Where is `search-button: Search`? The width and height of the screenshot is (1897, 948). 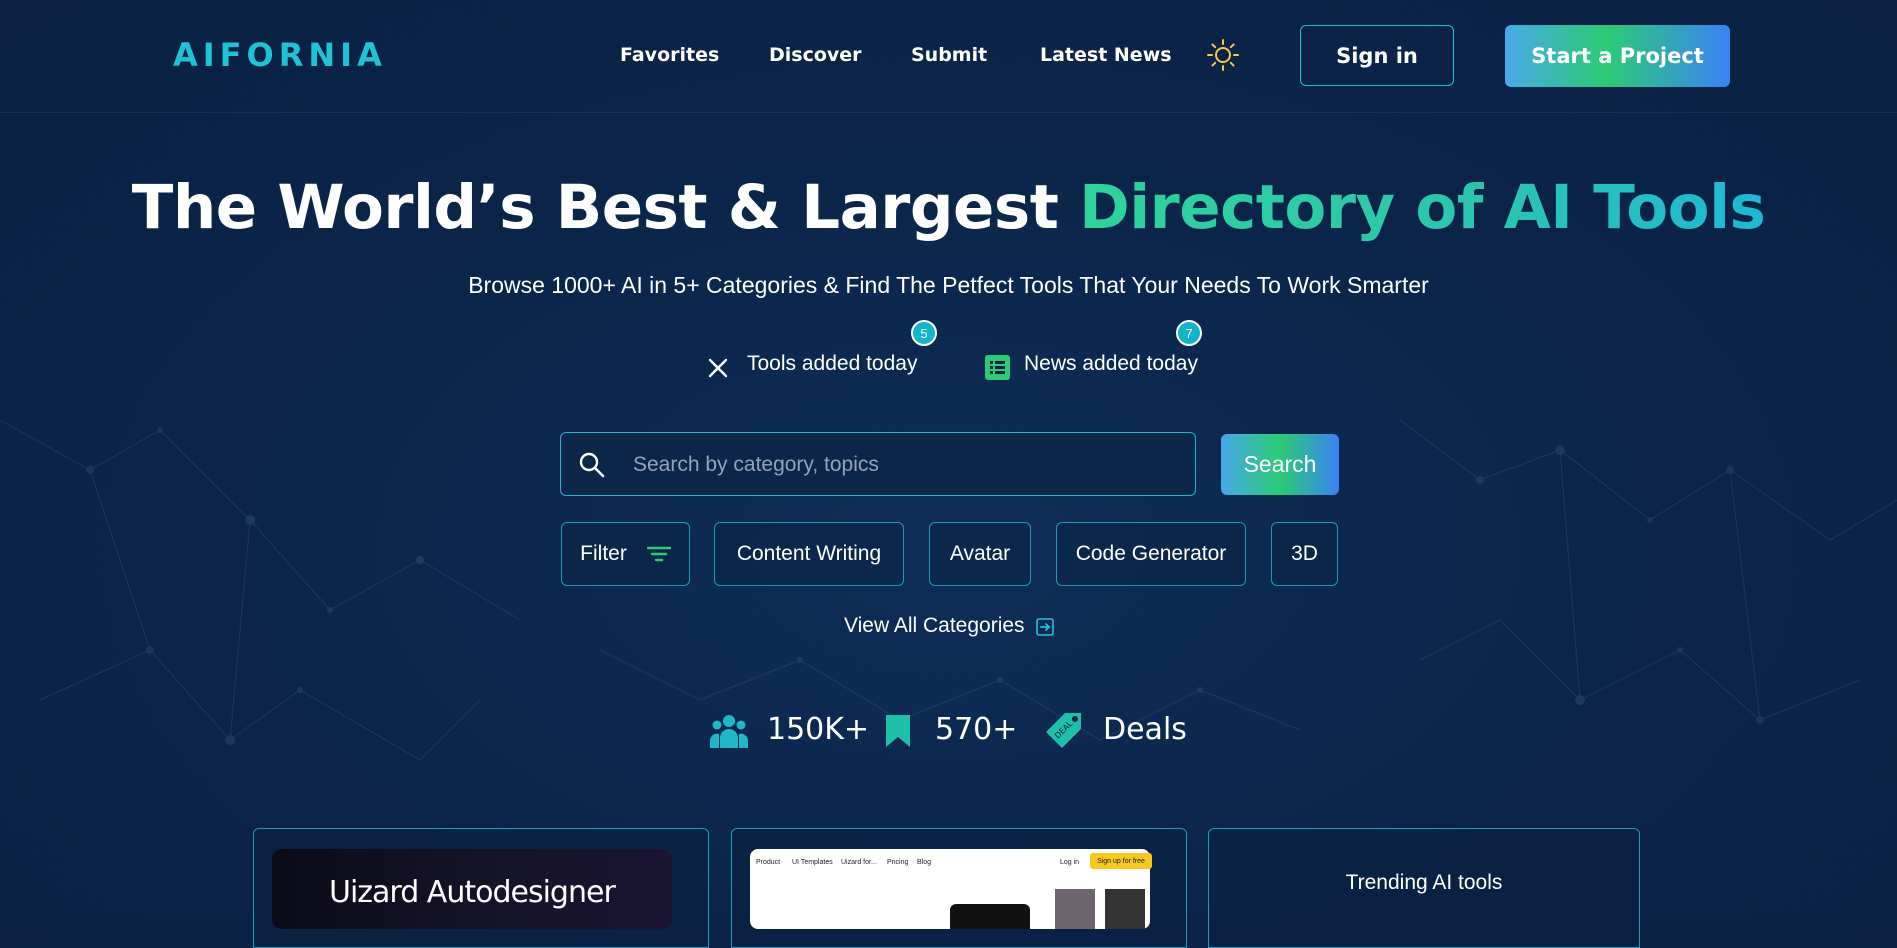
search-button: Search is located at coordinates (1280, 464).